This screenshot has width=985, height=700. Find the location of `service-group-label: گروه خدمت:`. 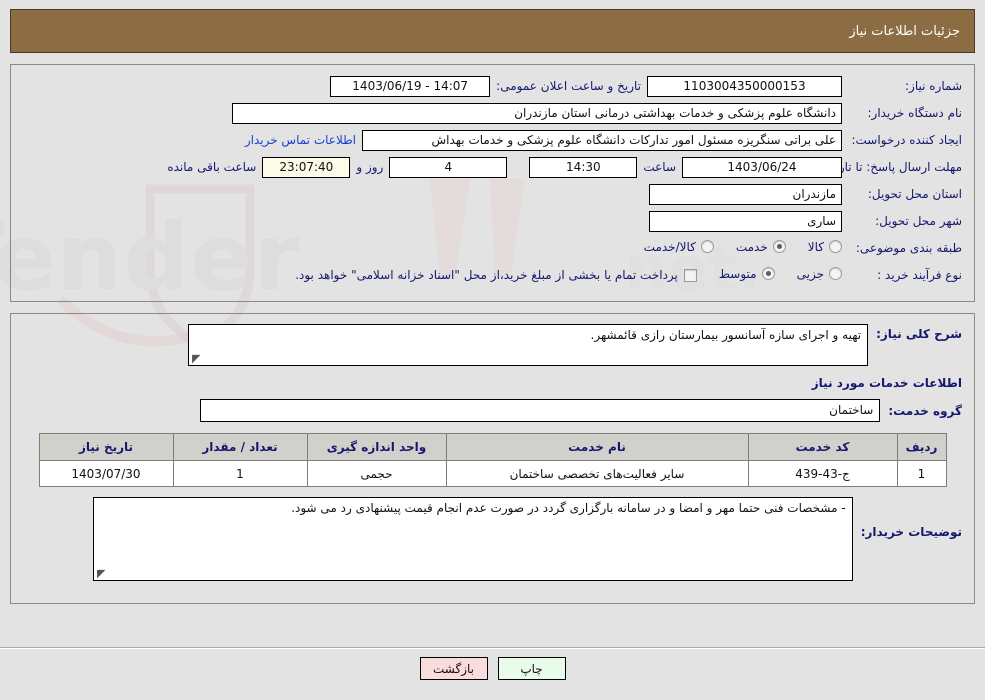

service-group-label: گروه خدمت: is located at coordinates (925, 410).